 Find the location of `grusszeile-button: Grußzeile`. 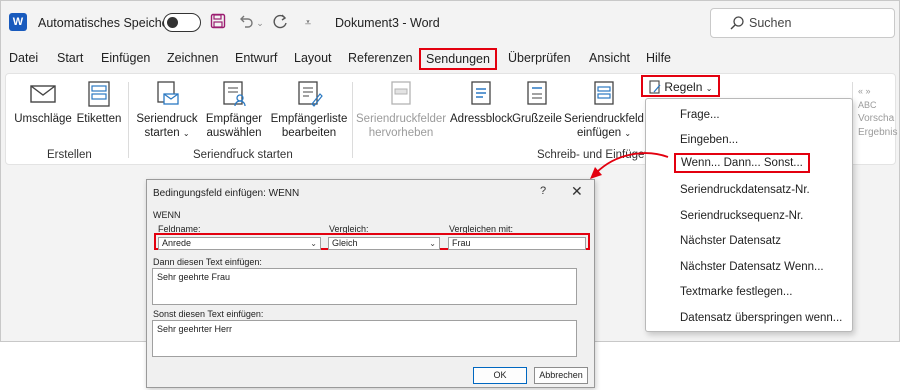

grusszeile-button: Grußzeile is located at coordinates (537, 103).